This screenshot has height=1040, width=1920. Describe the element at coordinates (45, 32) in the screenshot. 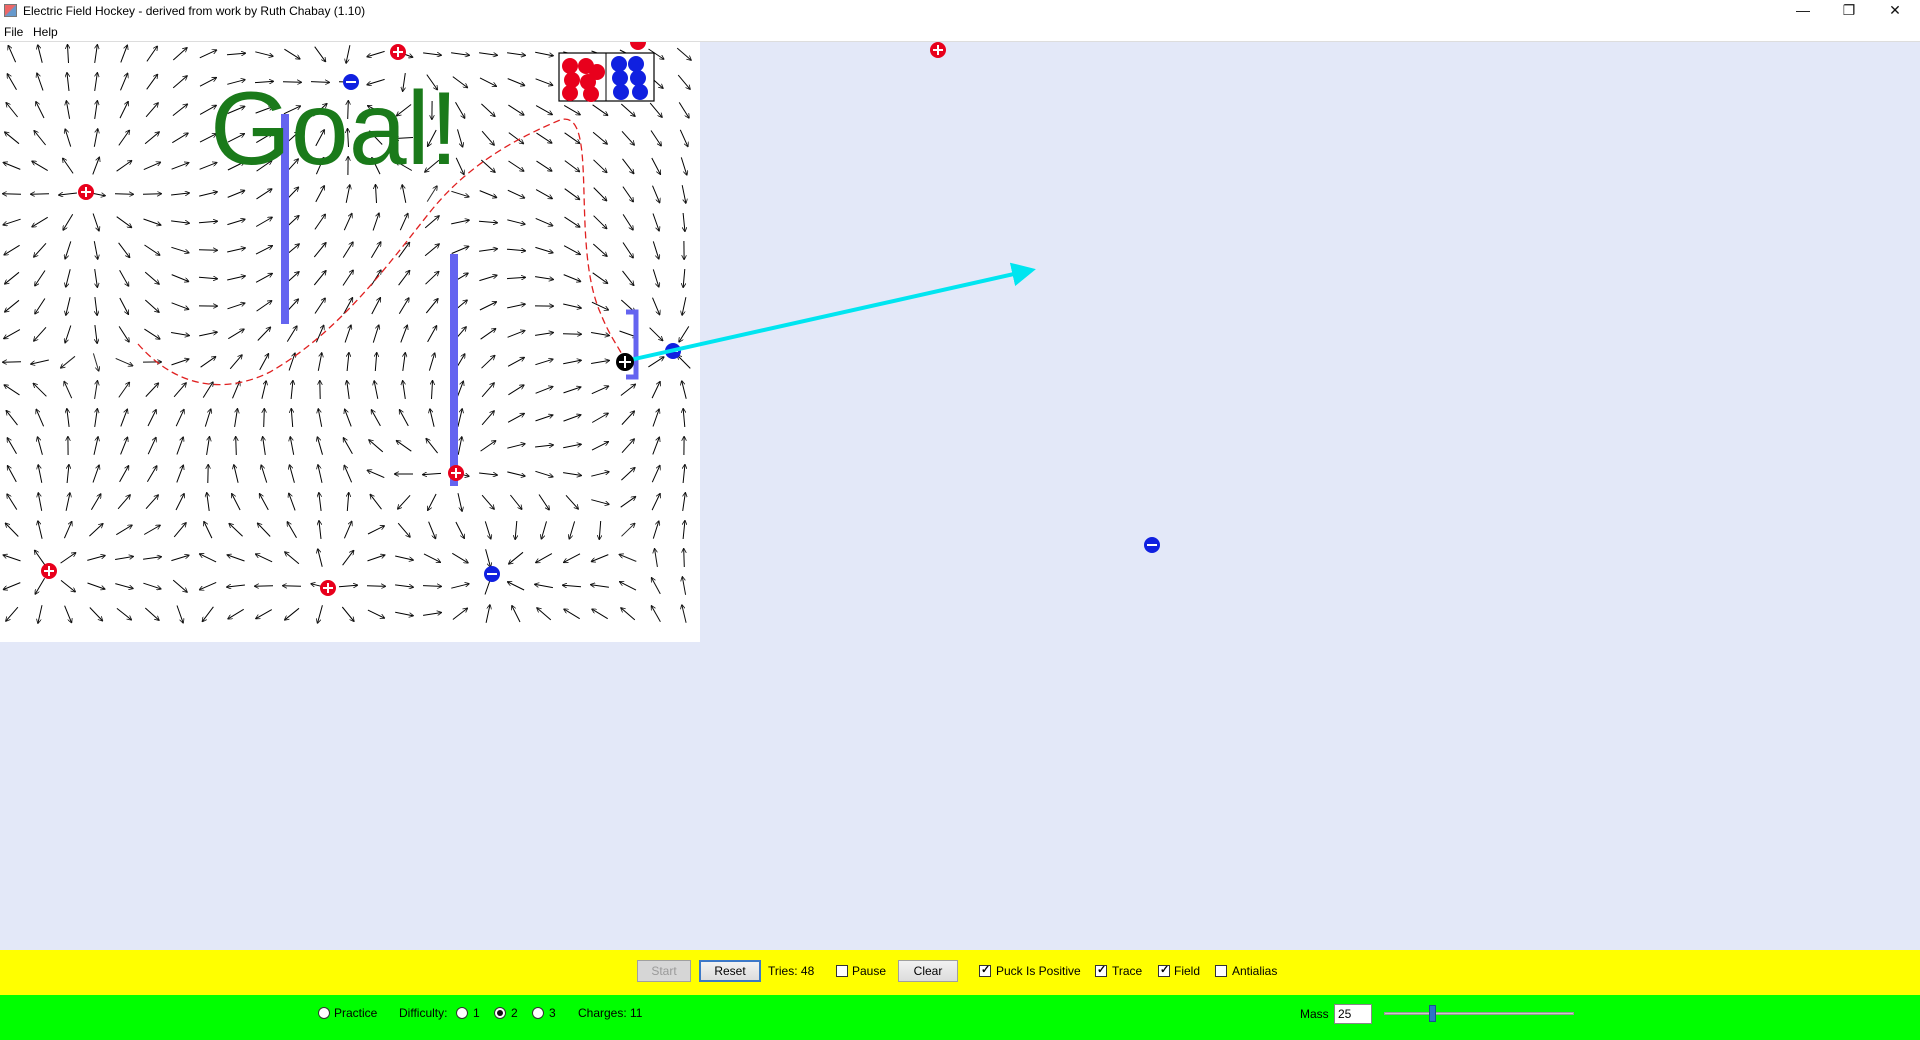

I see `menu-help: Help` at that location.